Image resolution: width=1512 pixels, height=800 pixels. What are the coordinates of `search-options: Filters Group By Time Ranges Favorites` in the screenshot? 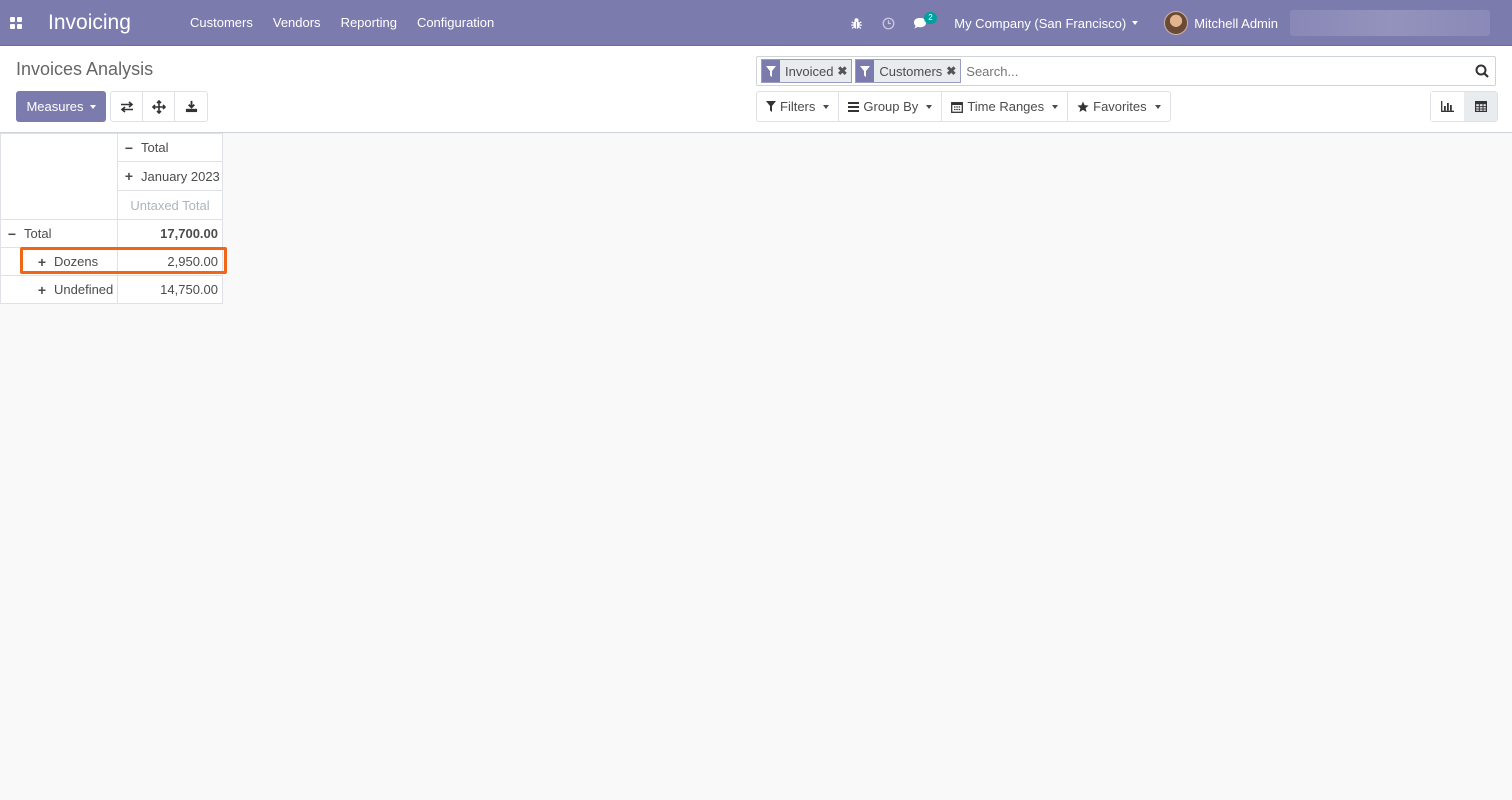 It's located at (963, 106).